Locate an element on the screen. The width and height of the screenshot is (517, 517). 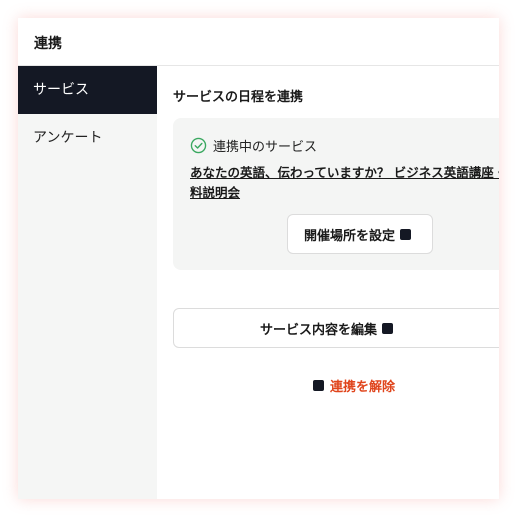
sidebar-item-label: アンケート is located at coordinates (68, 138).